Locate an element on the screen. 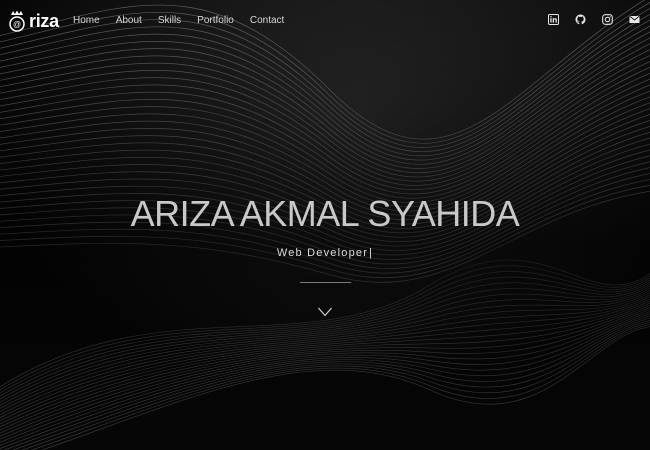 This screenshot has width=650, height=450. hero-name: ARIZA AKMAL SYAHIDA is located at coordinates (325, 213).